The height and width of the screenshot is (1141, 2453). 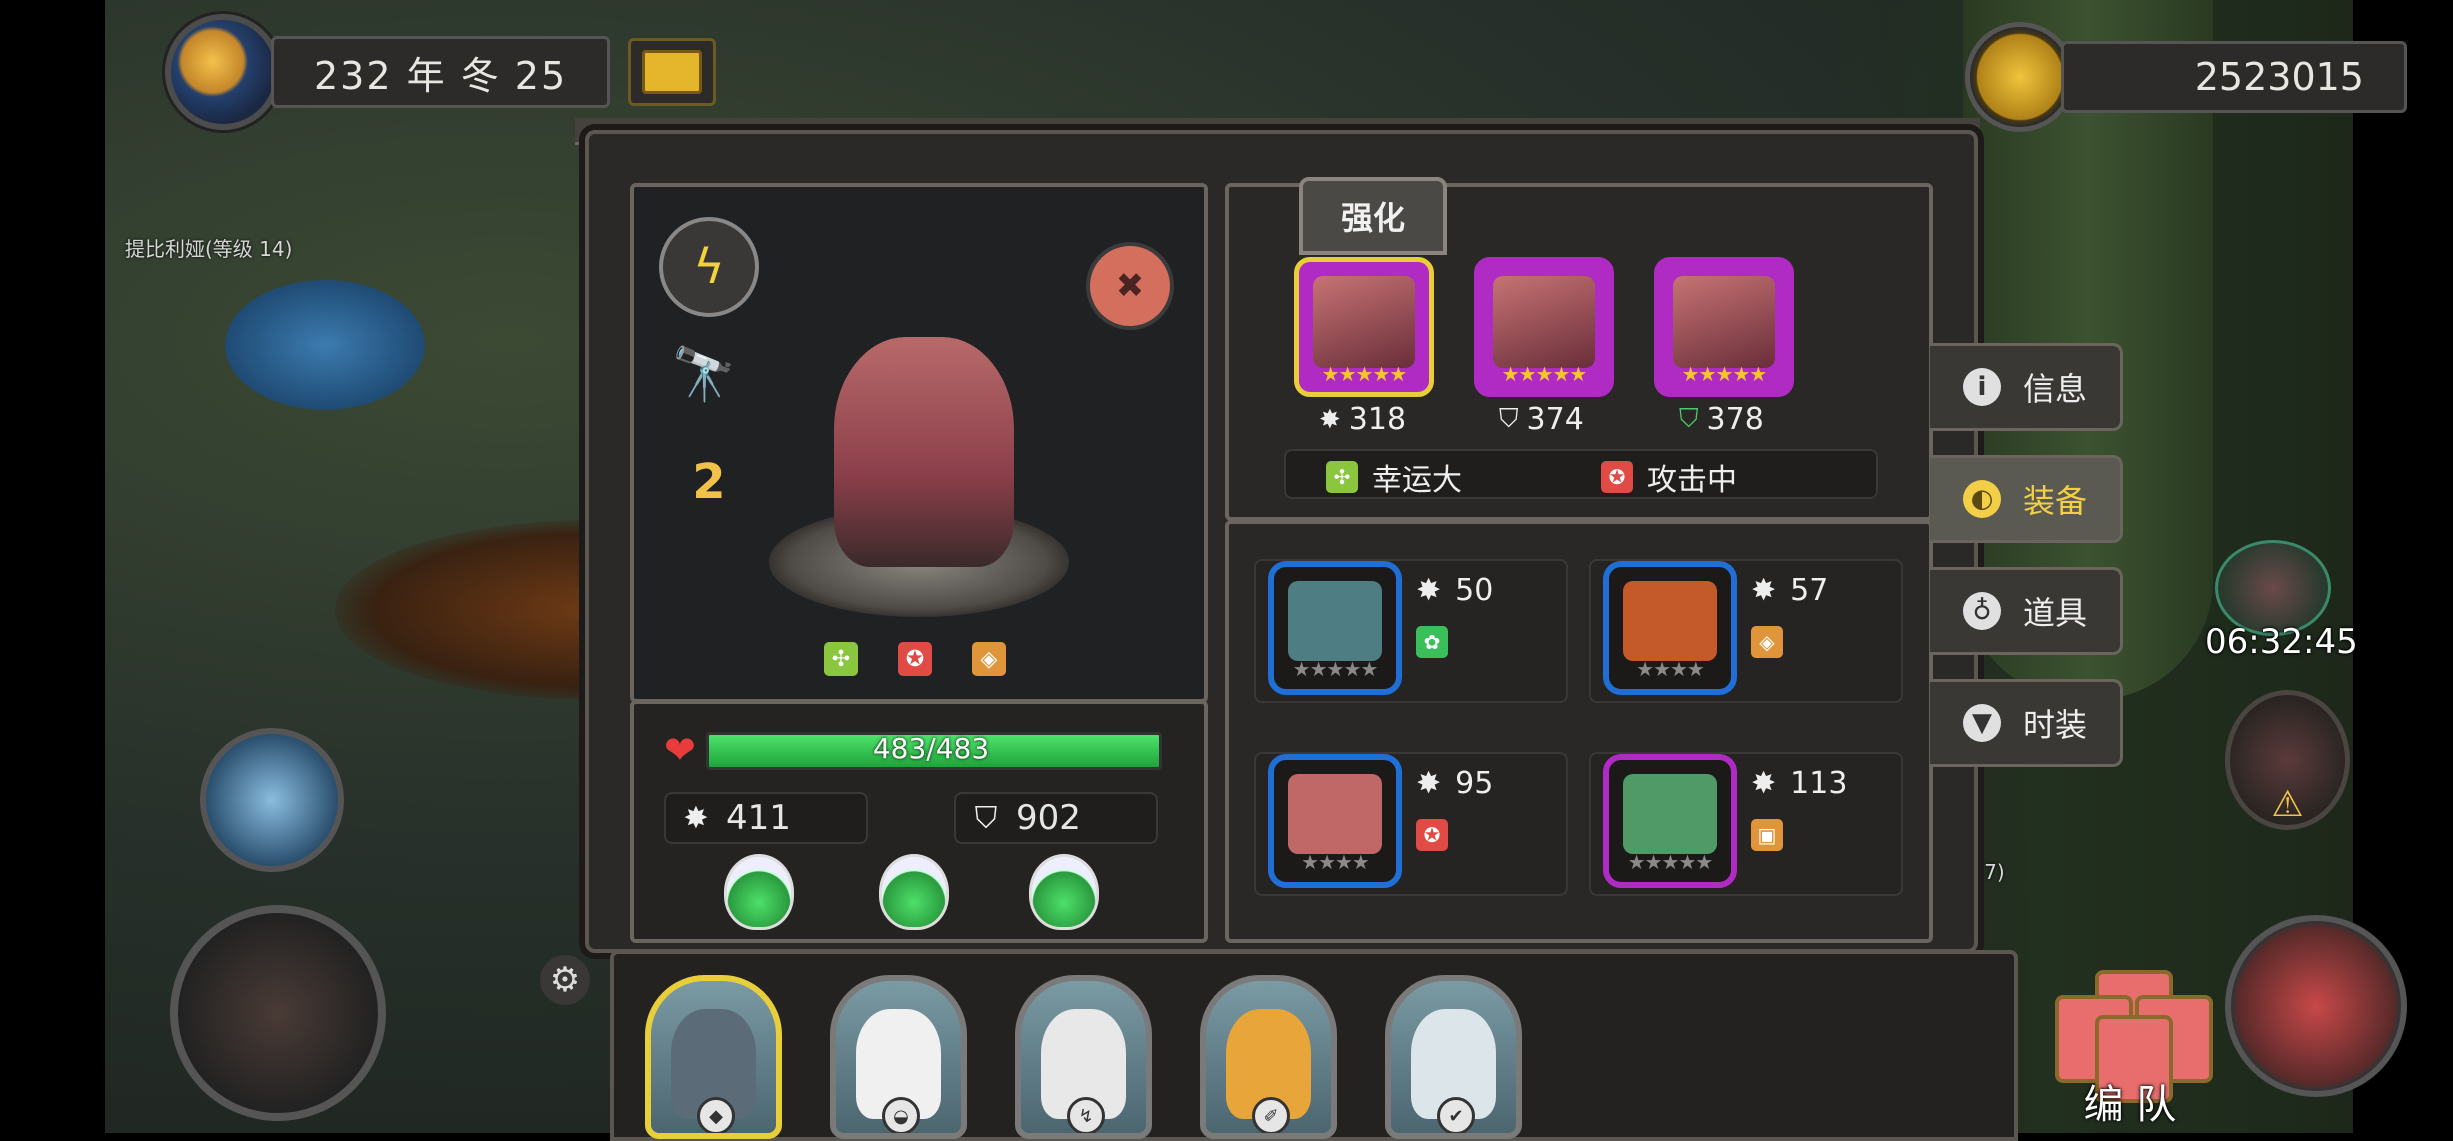 What do you see at coordinates (278, 1013) in the screenshot?
I see `town-house-button` at bounding box center [278, 1013].